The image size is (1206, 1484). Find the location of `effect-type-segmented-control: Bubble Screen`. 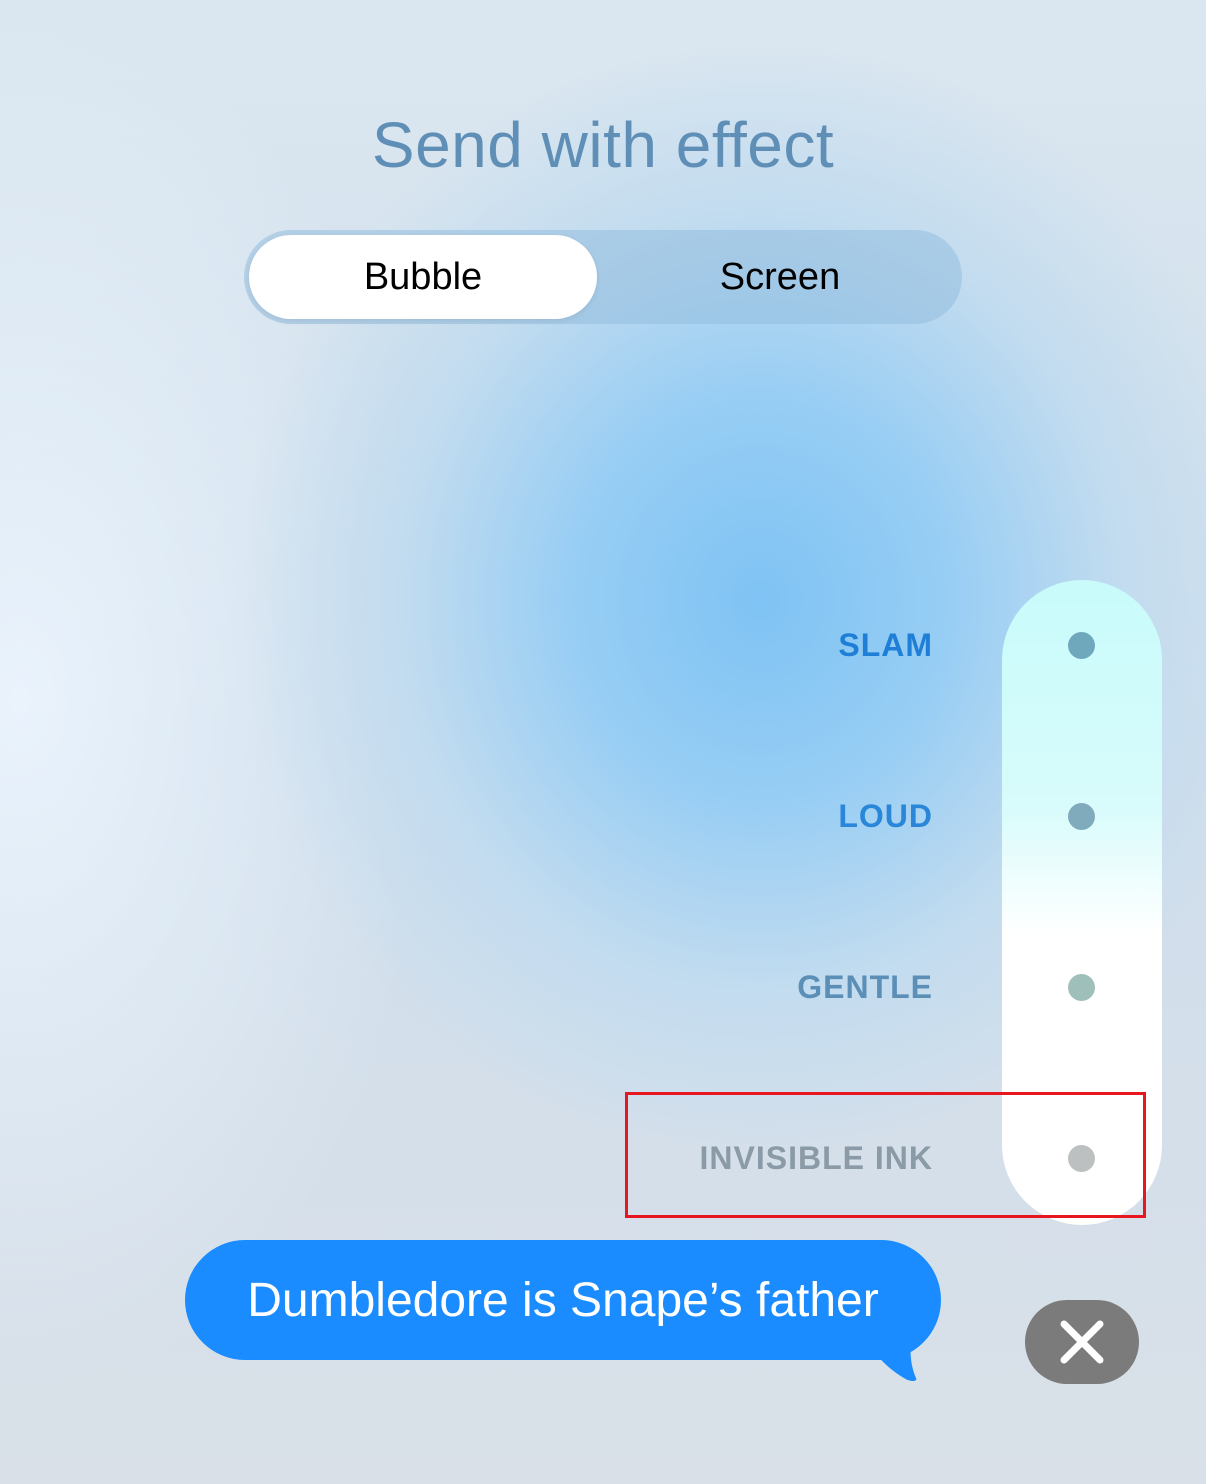

effect-type-segmented-control: Bubble Screen is located at coordinates (603, 277).